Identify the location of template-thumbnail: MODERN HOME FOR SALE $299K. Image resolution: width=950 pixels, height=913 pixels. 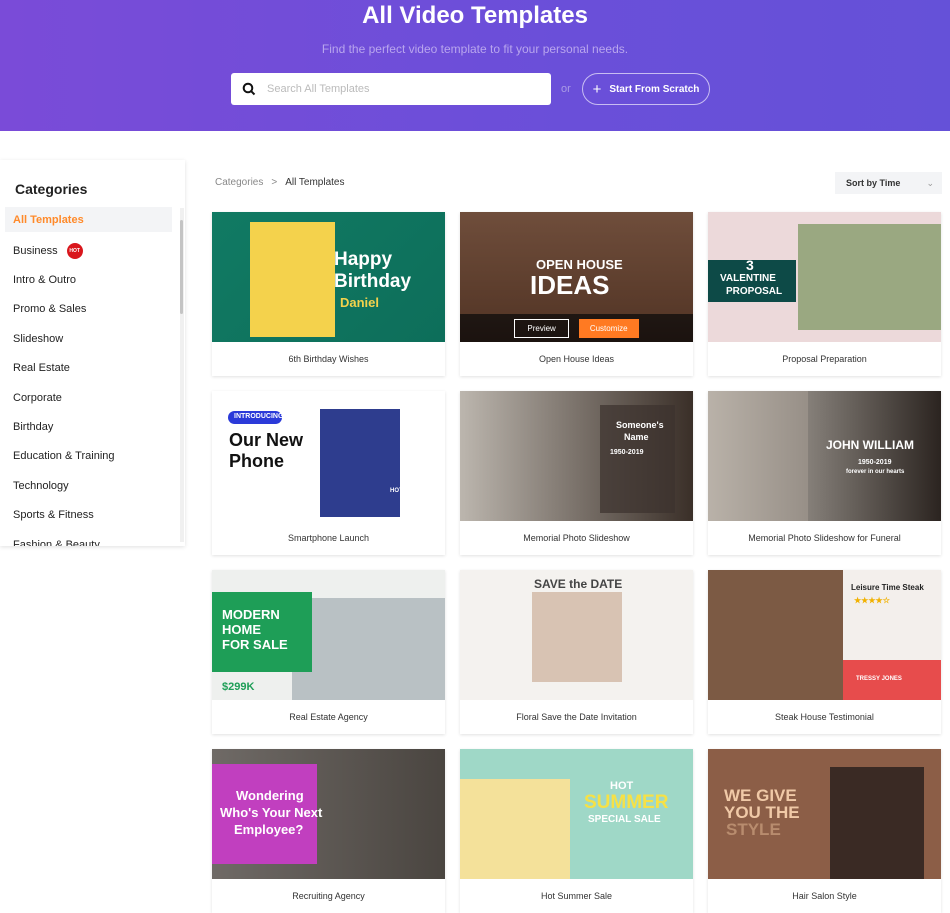
(328, 635).